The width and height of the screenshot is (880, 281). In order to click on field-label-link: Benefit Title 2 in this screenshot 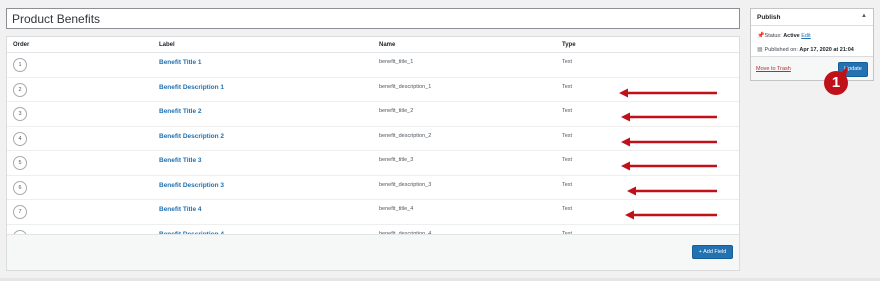, I will do `click(180, 111)`.